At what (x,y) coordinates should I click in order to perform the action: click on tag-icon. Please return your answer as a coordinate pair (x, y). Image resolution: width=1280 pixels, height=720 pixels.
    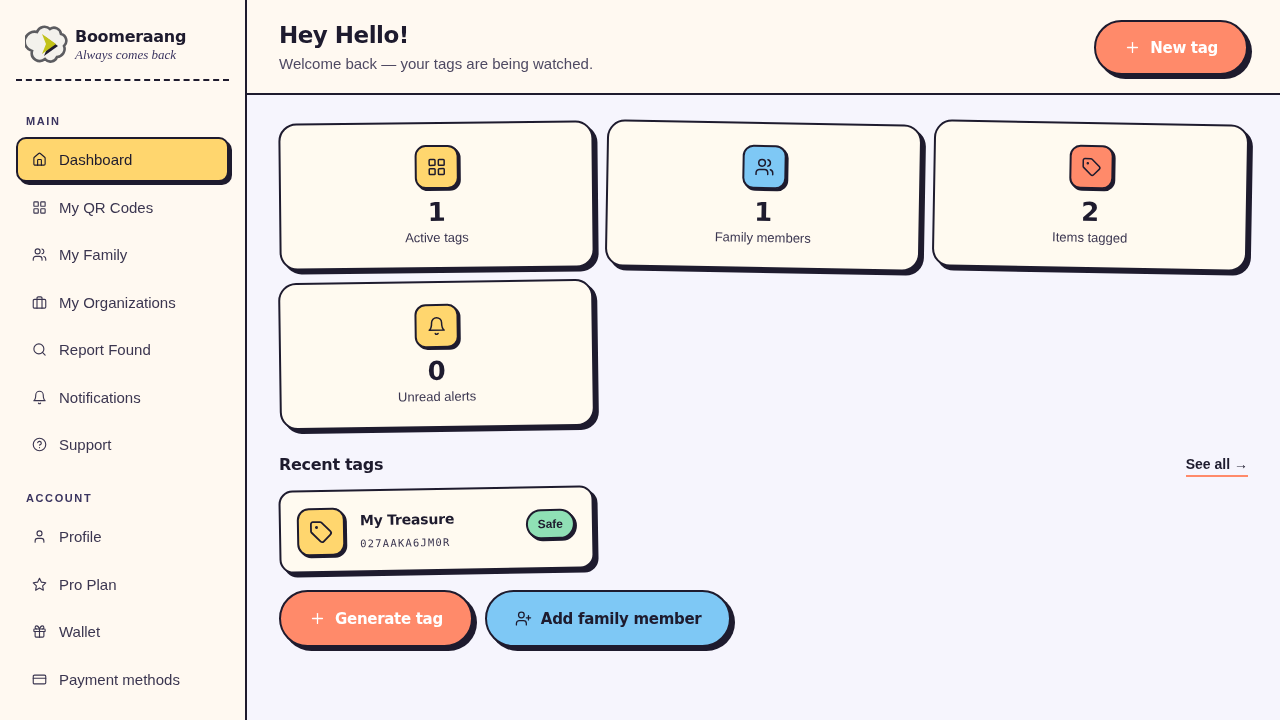
    Looking at the image, I should click on (321, 531).